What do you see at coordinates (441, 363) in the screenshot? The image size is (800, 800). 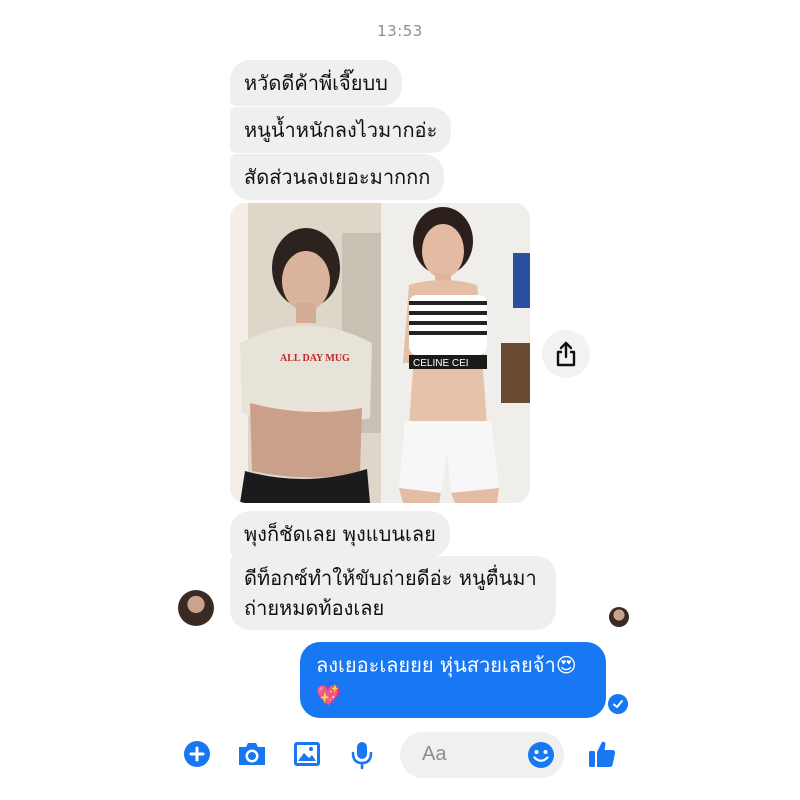 I see `top-print: CELINE CEI` at bounding box center [441, 363].